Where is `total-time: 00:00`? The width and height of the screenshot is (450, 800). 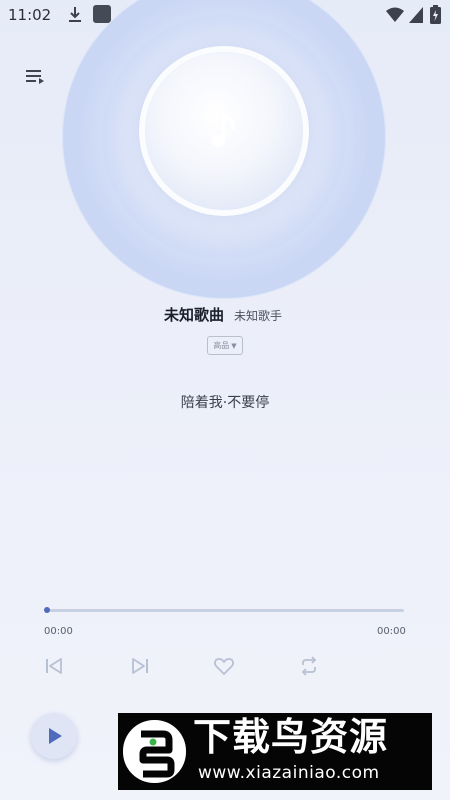 total-time: 00:00 is located at coordinates (391, 631).